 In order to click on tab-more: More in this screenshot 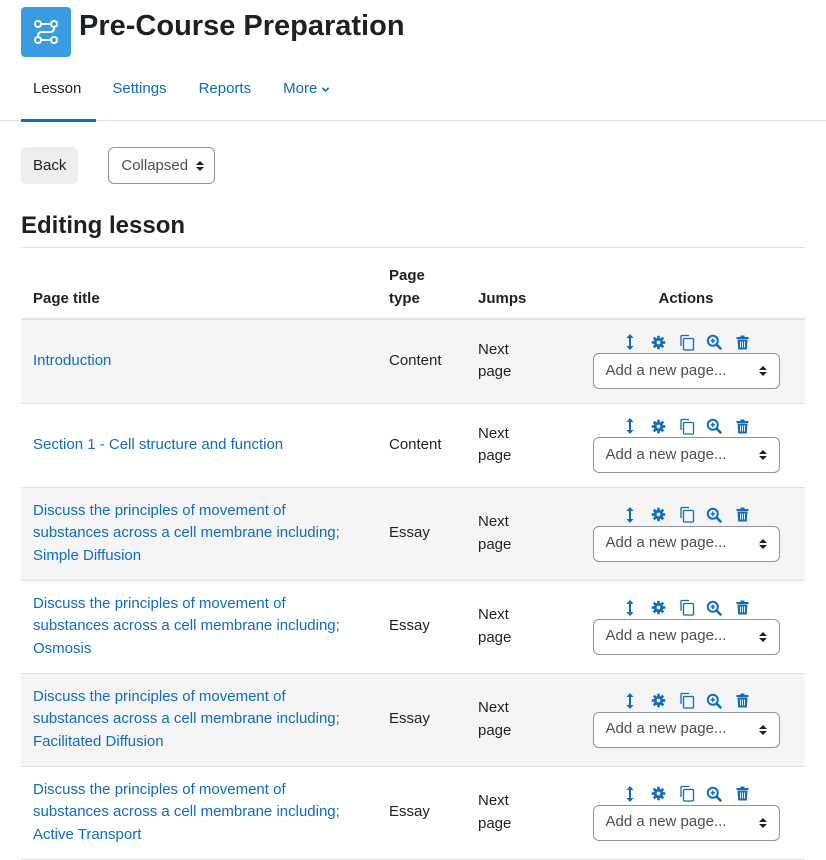, I will do `click(306, 94)`.